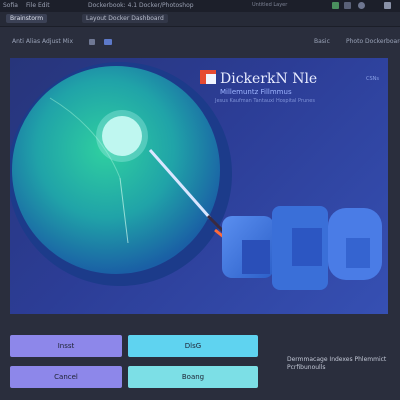 Image resolution: width=400 pixels, height=400 pixels. What do you see at coordinates (200, 19) in the screenshot?
I see `tab-bar: Brainstorm Layout Docker Dashboard` at bounding box center [200, 19].